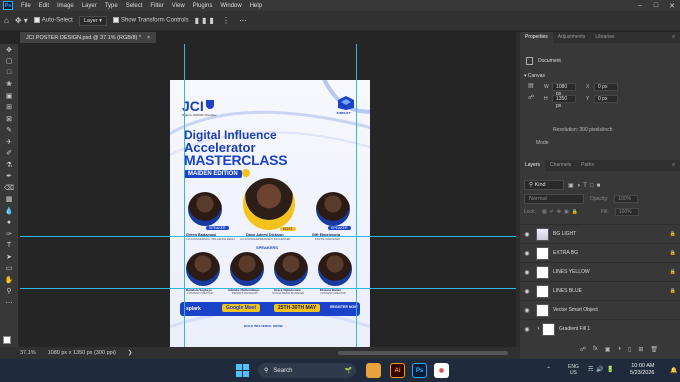 This screenshot has width=680, height=382. I want to click on new-layer-icon: ⊞, so click(640, 349).